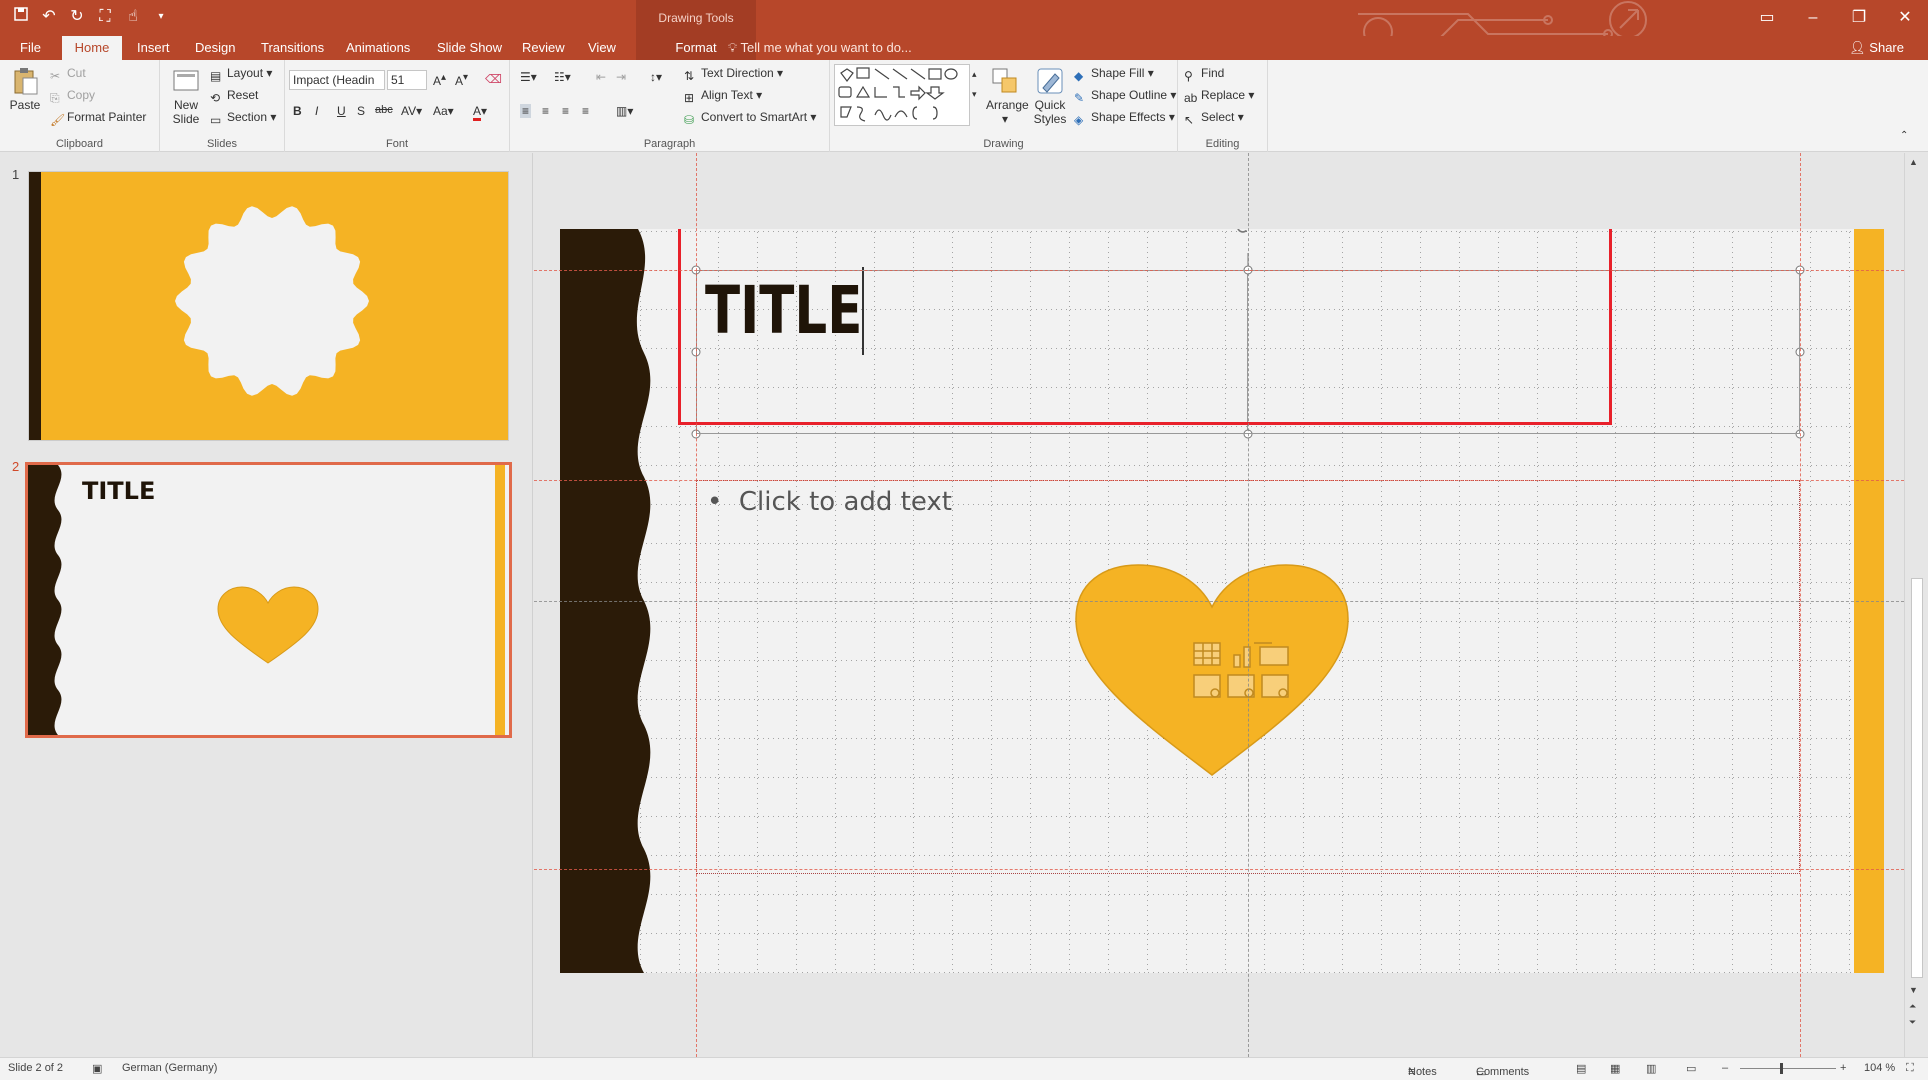  Describe the element at coordinates (528, 77) in the screenshot. I see `bullets-icon: ☰▾` at that location.